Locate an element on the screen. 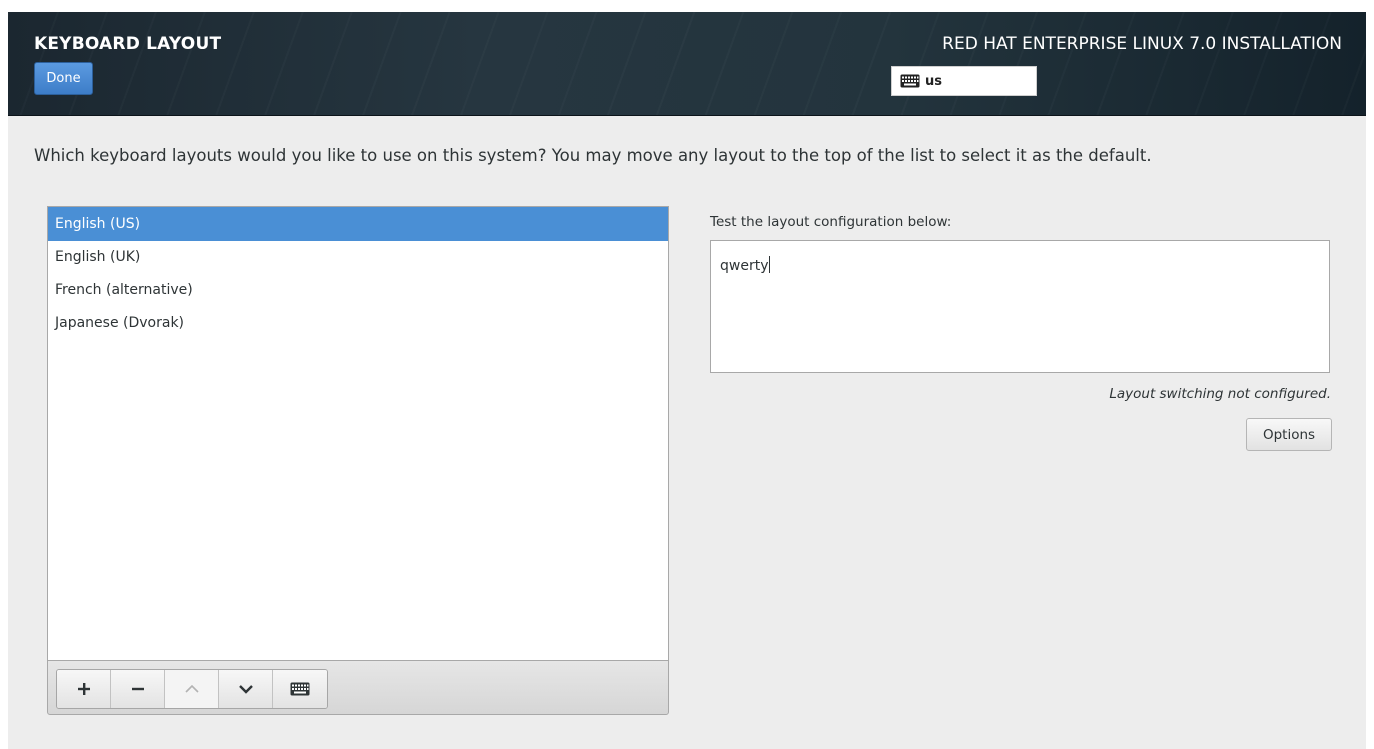  layout-switching-status: Layout switching not configured. is located at coordinates (1220, 394).